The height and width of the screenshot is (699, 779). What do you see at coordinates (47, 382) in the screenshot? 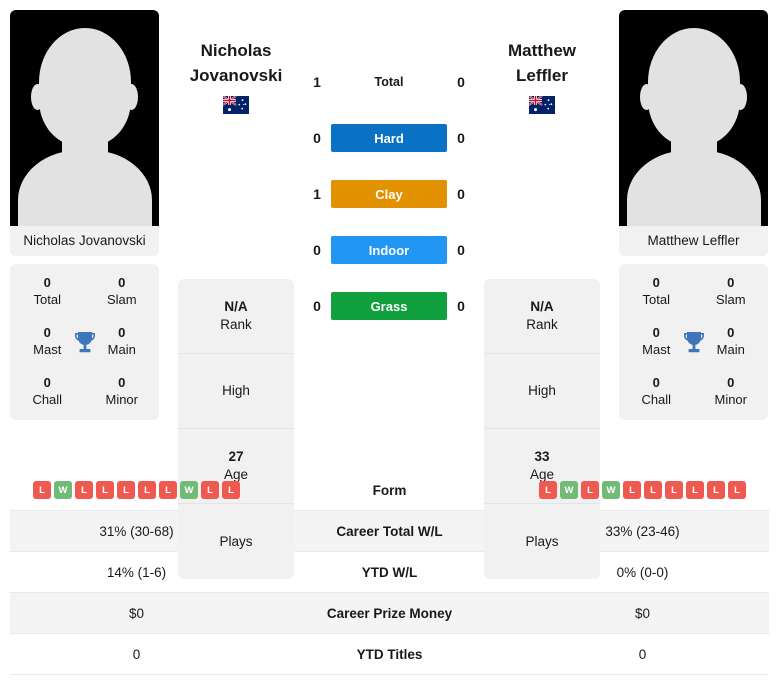
I see `left-titles-chall-value: 0` at bounding box center [47, 382].